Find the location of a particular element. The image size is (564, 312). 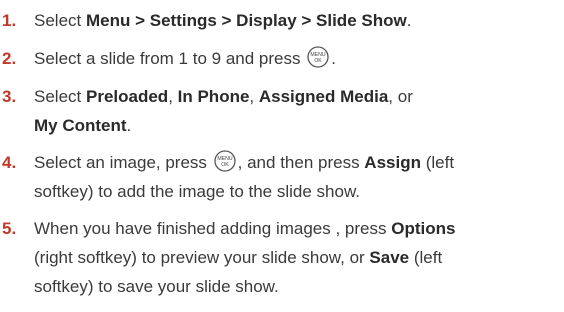

option-preloaded: Preloaded is located at coordinates (127, 96).